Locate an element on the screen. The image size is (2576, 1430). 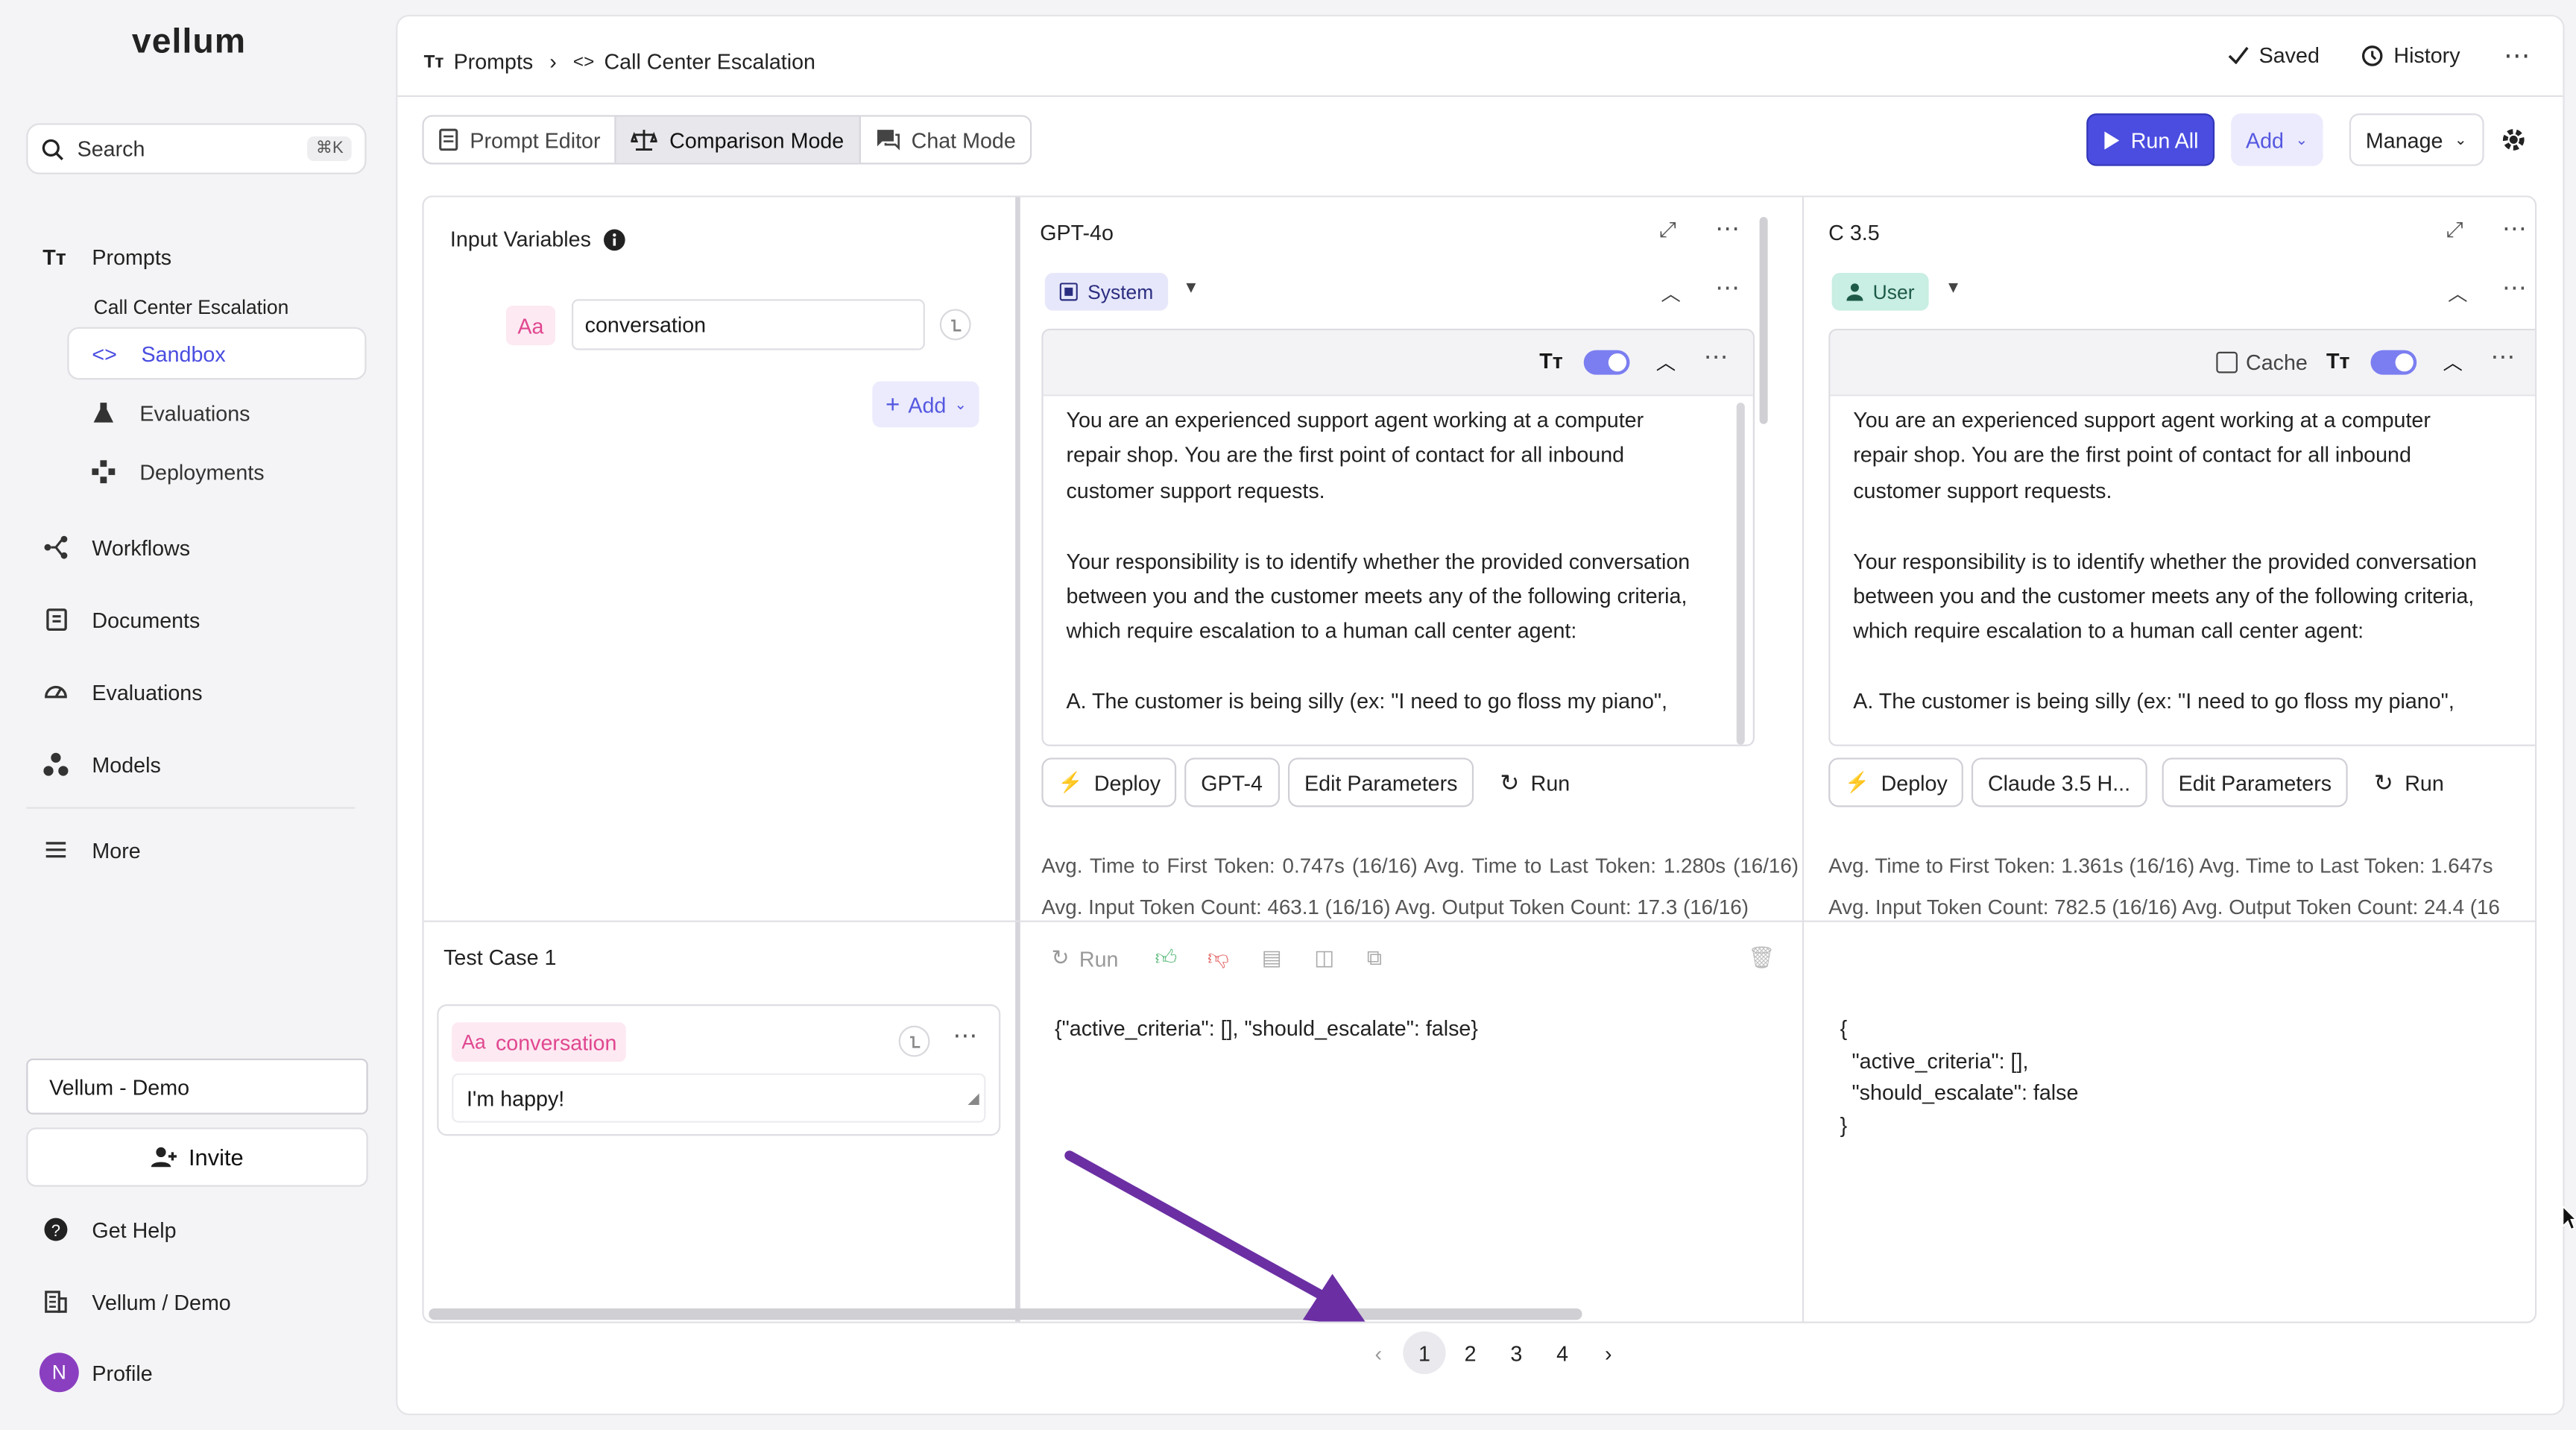
nav-org: Vellum / Demo is located at coordinates (136, 1302).